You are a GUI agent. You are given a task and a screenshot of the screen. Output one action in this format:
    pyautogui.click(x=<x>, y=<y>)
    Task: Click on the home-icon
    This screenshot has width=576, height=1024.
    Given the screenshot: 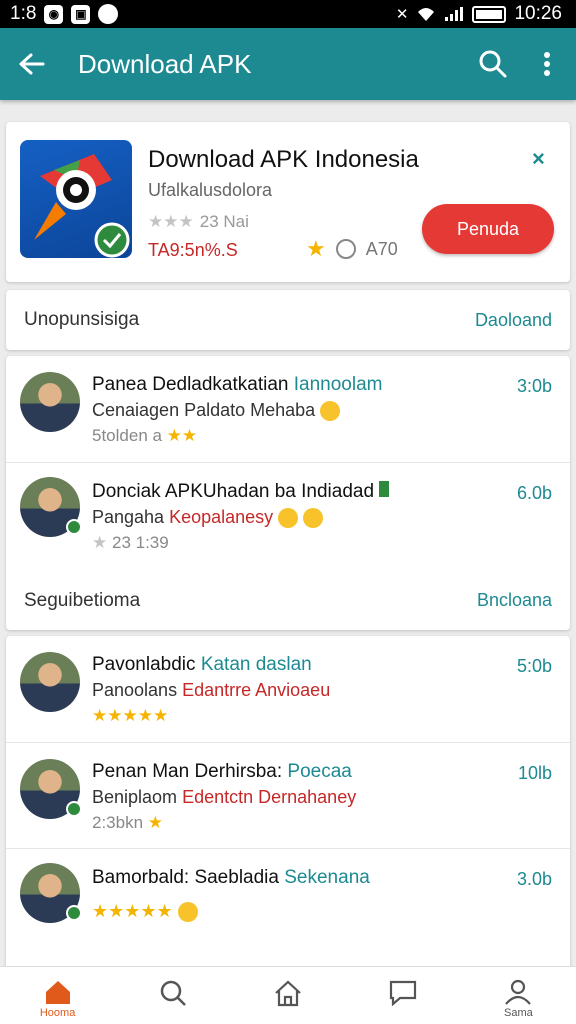 What is the action you would take?
    pyautogui.click(x=57, y=992)
    